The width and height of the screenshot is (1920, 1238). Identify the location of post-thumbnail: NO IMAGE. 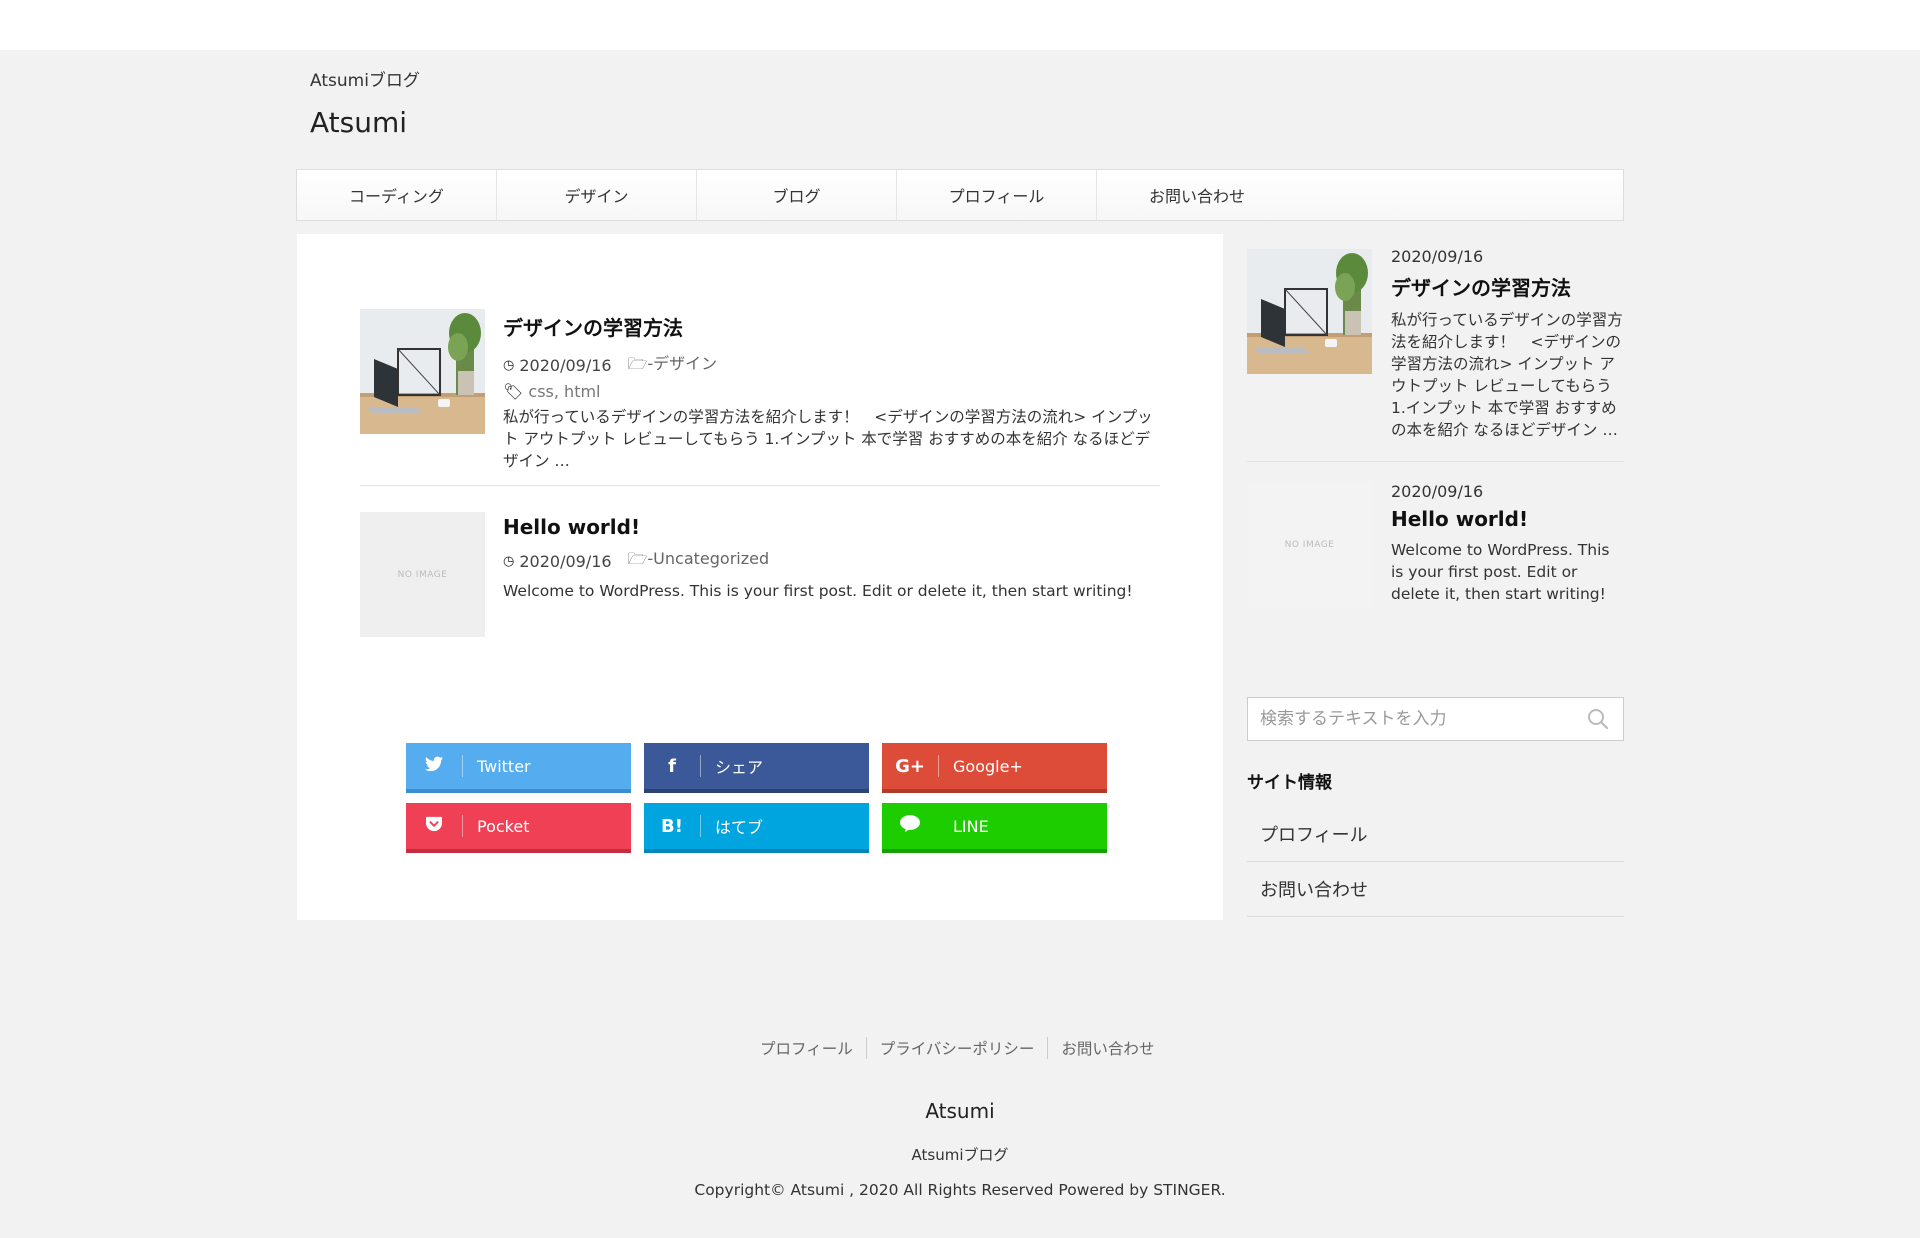
(422, 574).